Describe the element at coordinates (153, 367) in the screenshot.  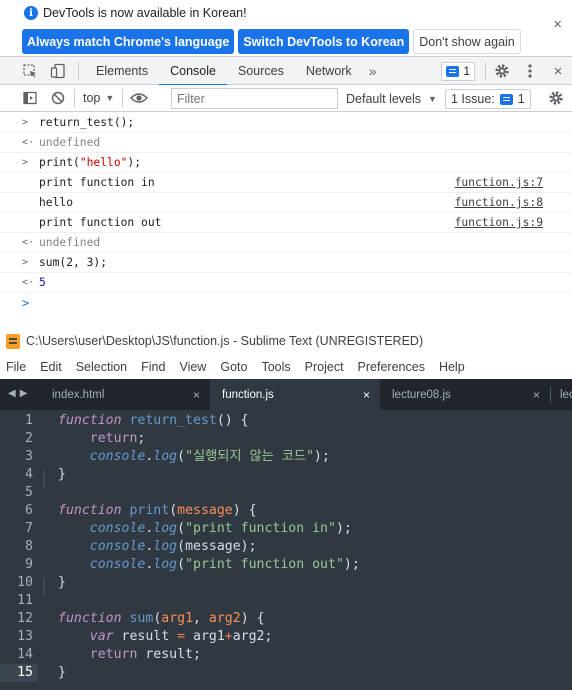
I see `menu-find: Find` at that location.